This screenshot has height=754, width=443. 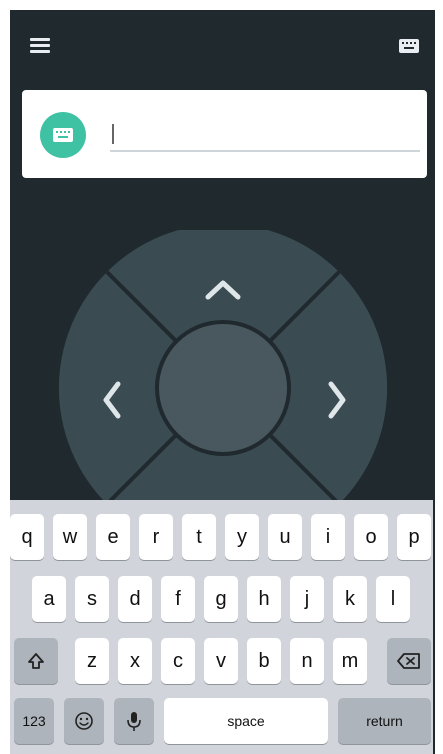 What do you see at coordinates (371, 537) in the screenshot?
I see `key-o: o` at bounding box center [371, 537].